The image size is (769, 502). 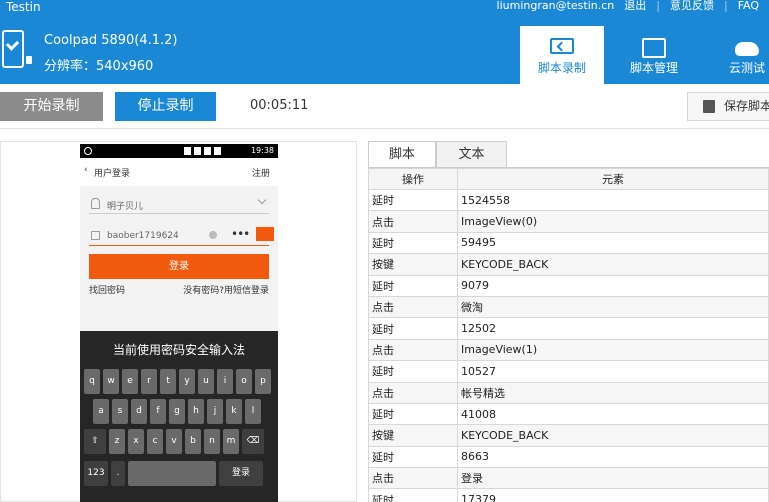 What do you see at coordinates (413, 179) in the screenshot?
I see `column-header-action: 操作` at bounding box center [413, 179].